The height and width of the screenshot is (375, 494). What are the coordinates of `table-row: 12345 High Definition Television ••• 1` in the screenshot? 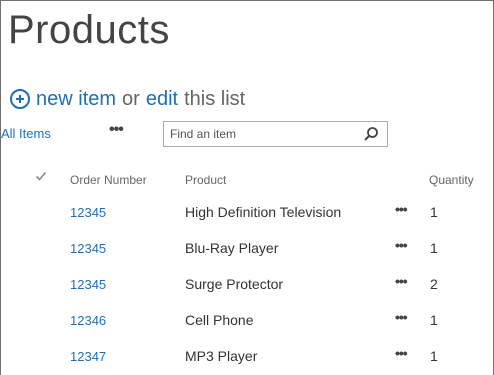 It's located at (247, 213).